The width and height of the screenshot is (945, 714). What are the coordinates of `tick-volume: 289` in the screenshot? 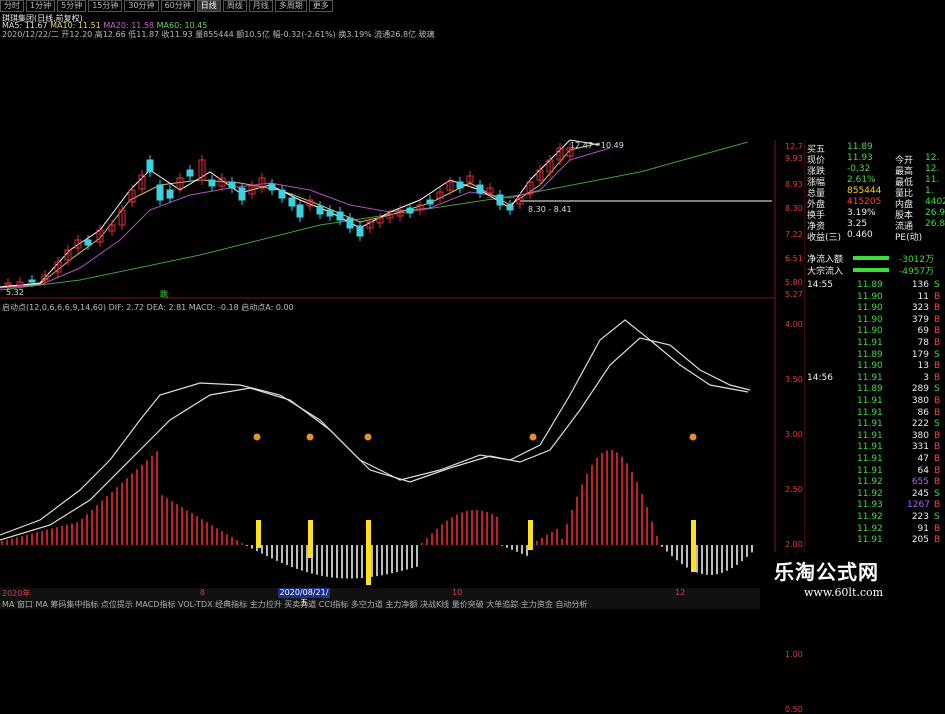 It's located at (920, 389).